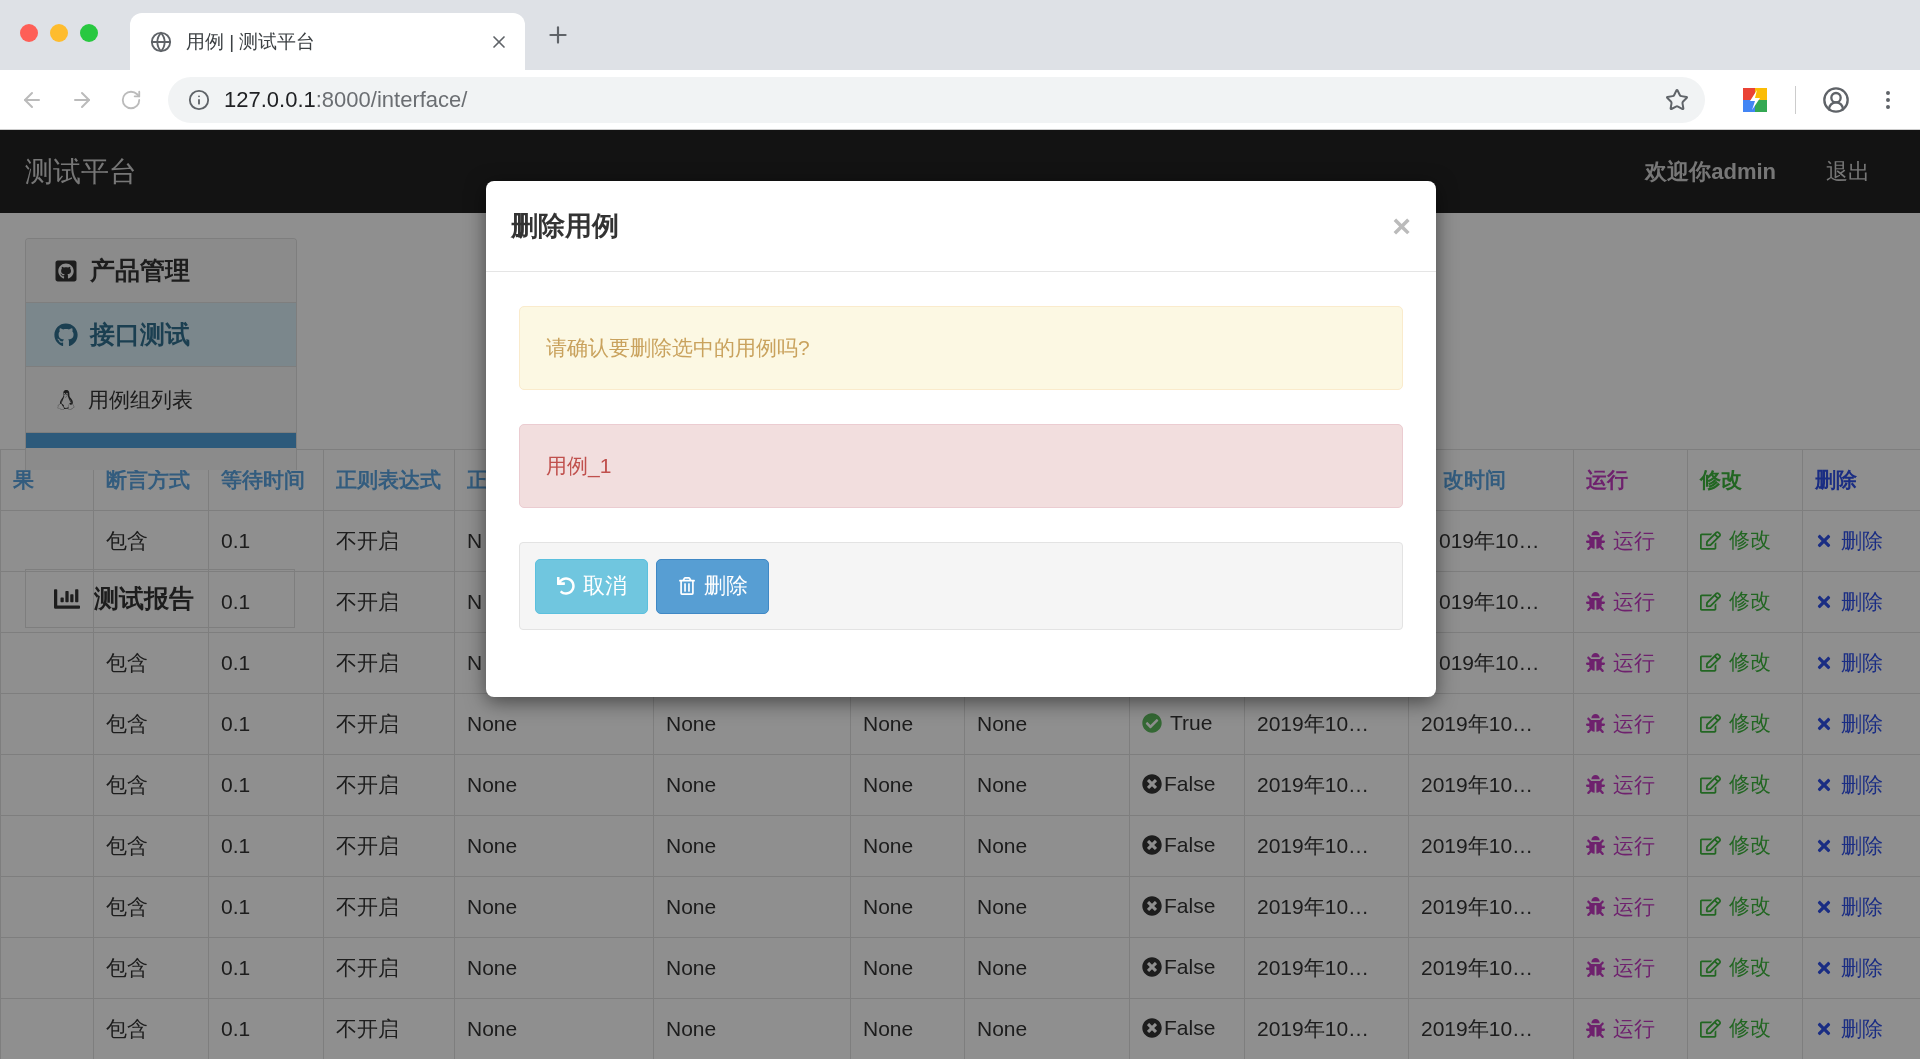 This screenshot has width=1920, height=1059. Describe the element at coordinates (1836, 99) in the screenshot. I see `profile-icon` at that location.